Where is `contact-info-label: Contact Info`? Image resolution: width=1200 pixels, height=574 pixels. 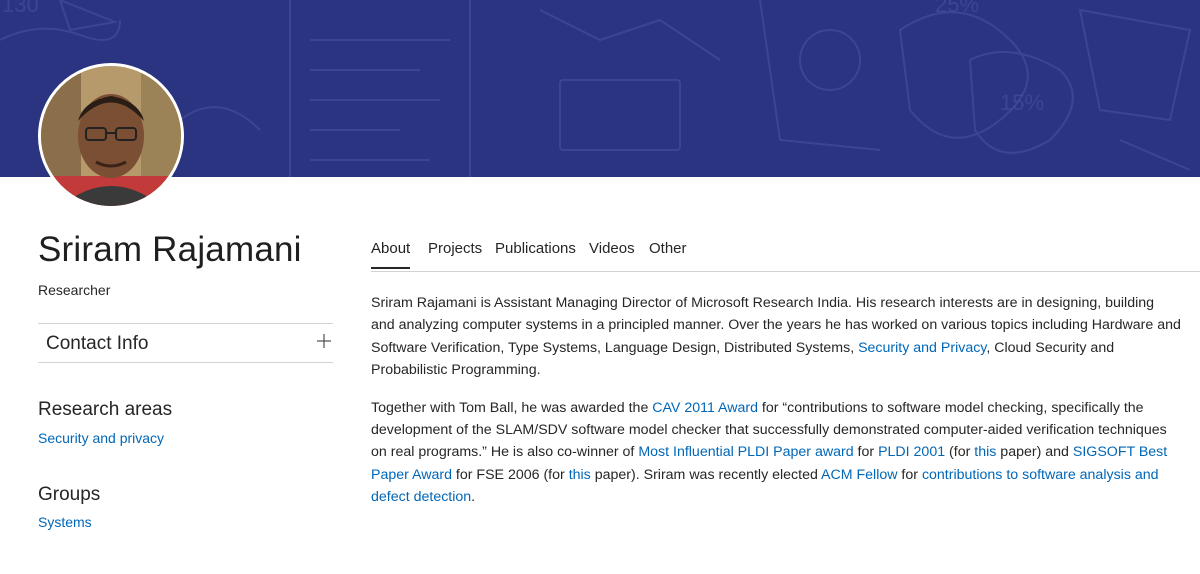 contact-info-label: Contact Info is located at coordinates (97, 343).